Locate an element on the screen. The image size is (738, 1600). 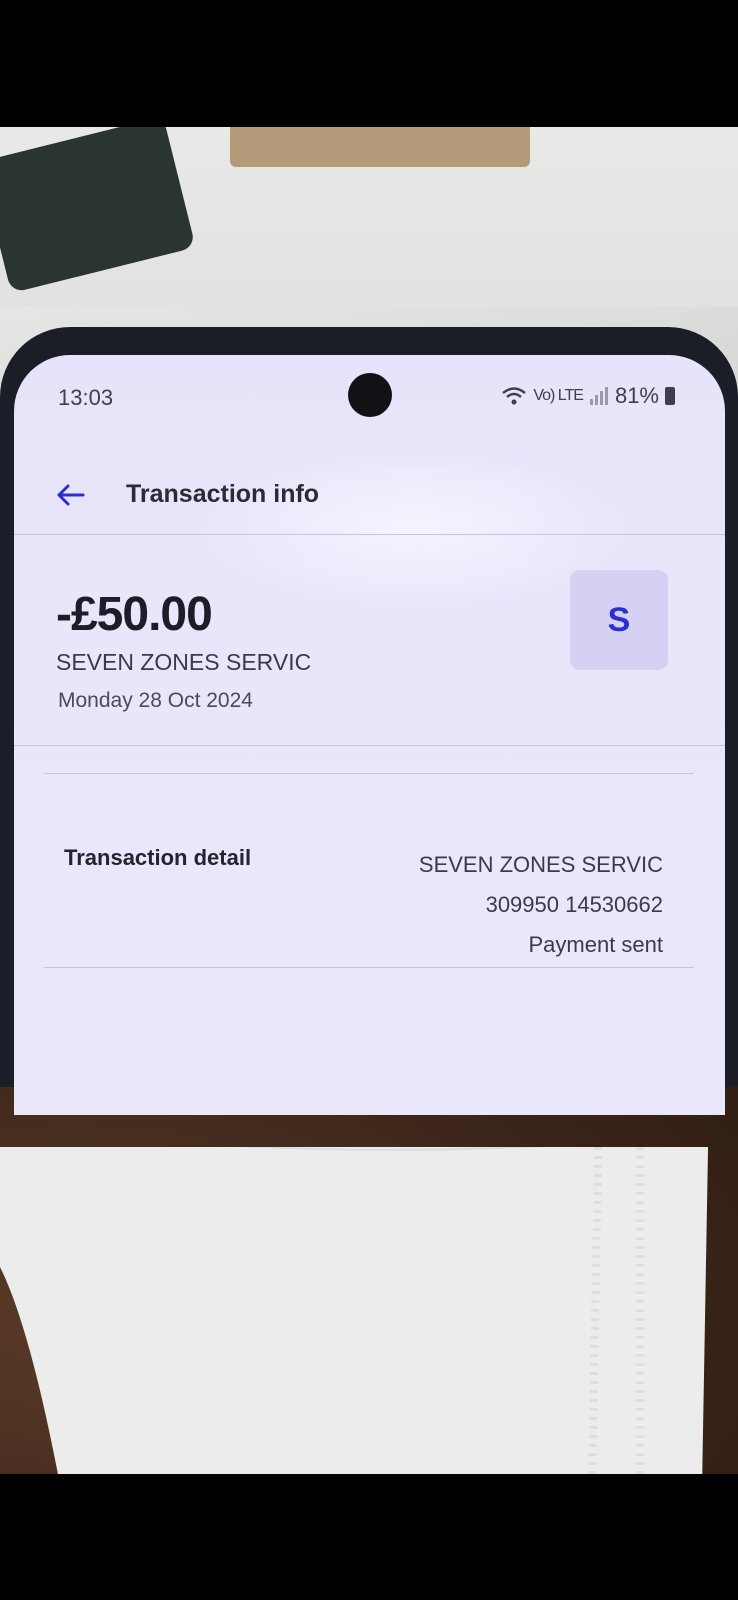
background-phone is located at coordinates (98, 210).